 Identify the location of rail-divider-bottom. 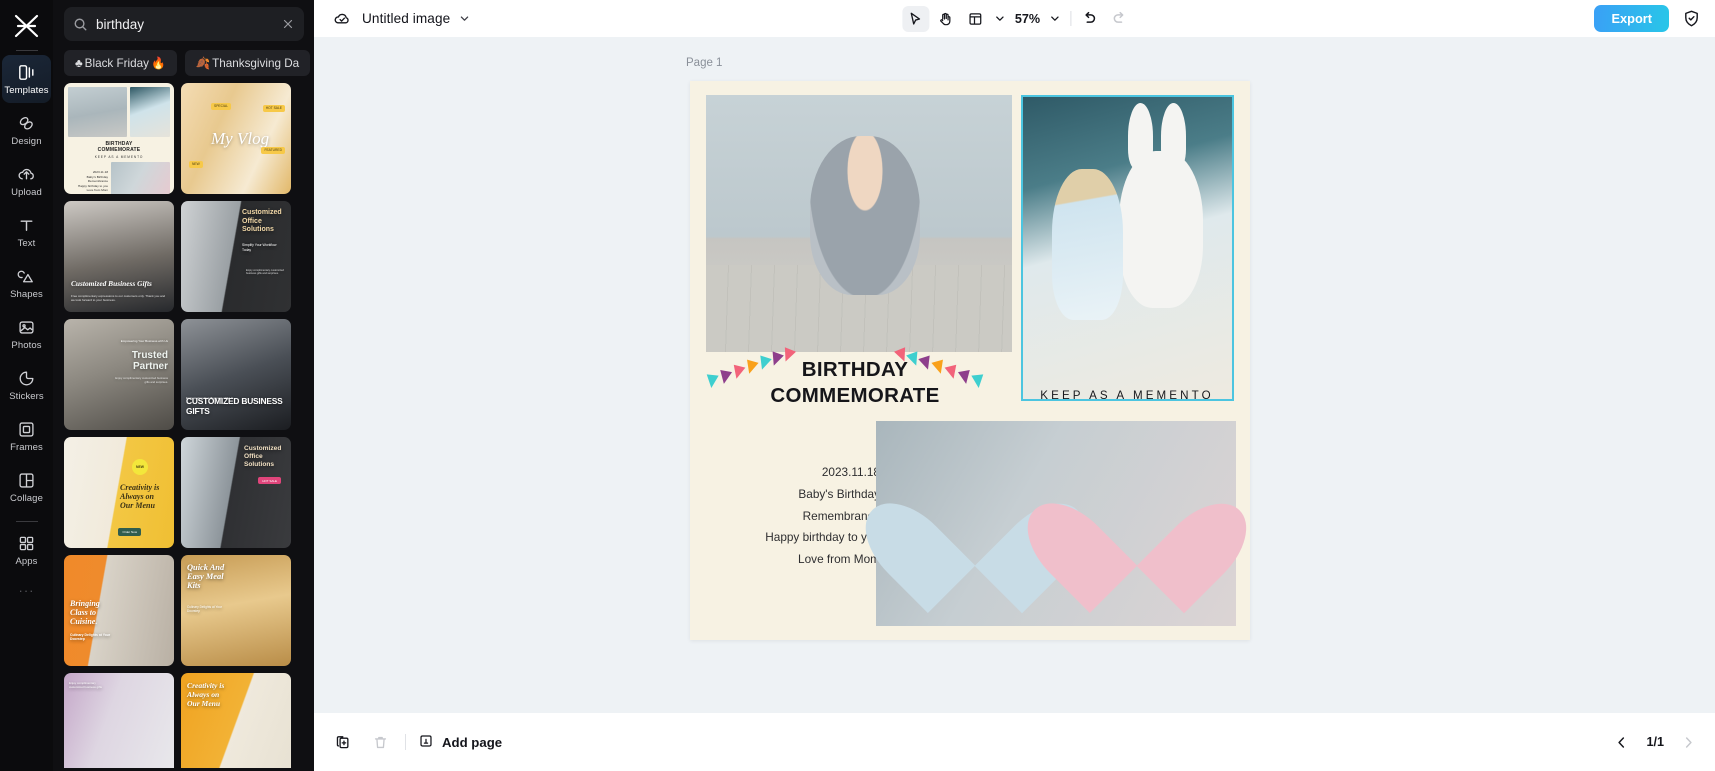
(26, 521).